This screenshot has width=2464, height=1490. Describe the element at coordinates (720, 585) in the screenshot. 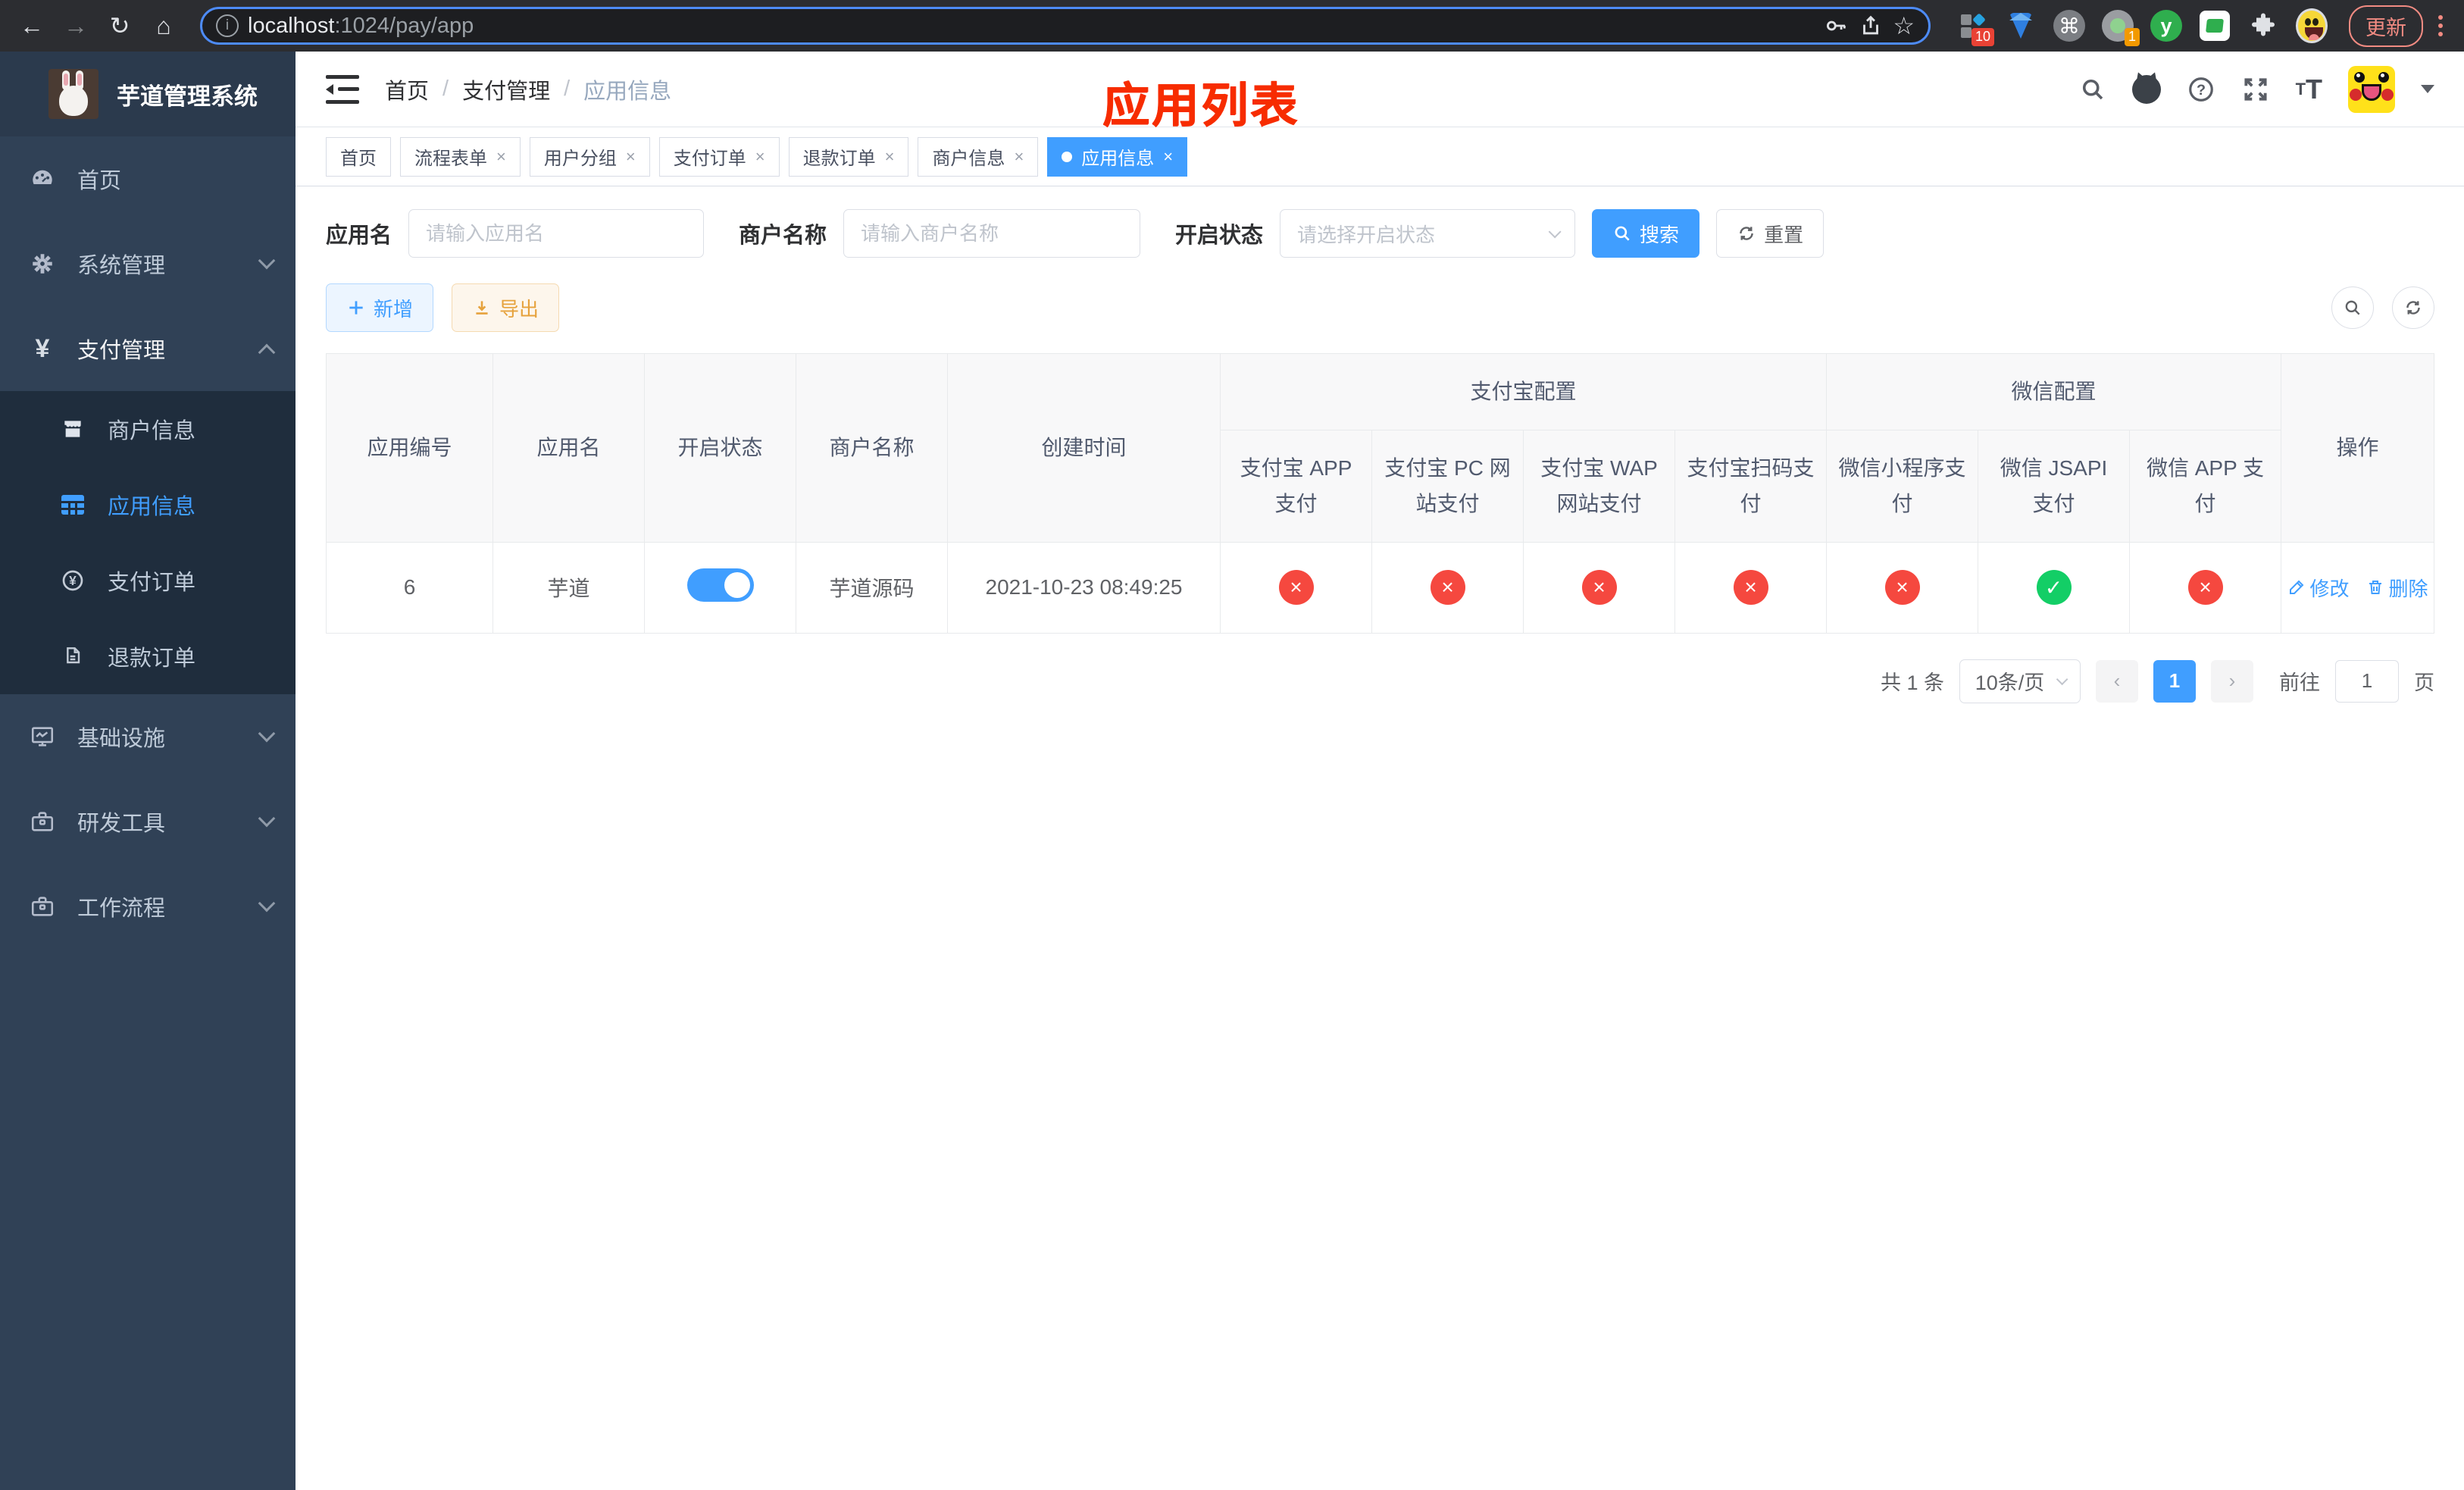

I see `status-toggle` at that location.